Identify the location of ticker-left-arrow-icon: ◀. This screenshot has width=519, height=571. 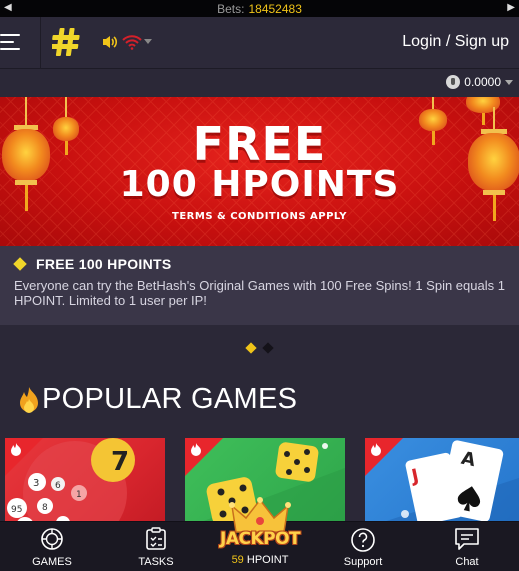
(8, 7).